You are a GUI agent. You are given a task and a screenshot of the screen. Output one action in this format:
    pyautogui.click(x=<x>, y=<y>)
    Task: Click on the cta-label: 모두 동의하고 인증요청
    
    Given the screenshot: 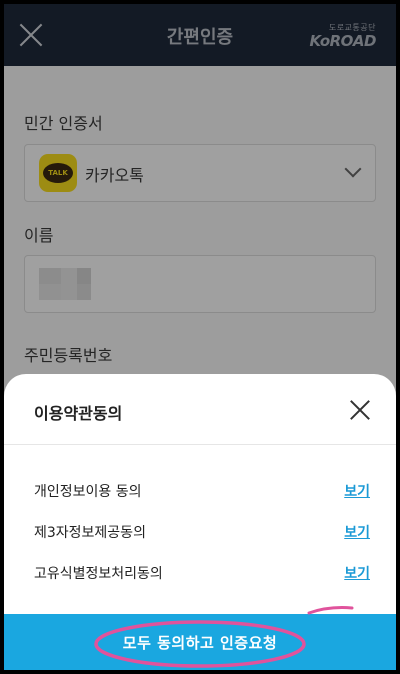 What is the action you would take?
    pyautogui.click(x=200, y=643)
    